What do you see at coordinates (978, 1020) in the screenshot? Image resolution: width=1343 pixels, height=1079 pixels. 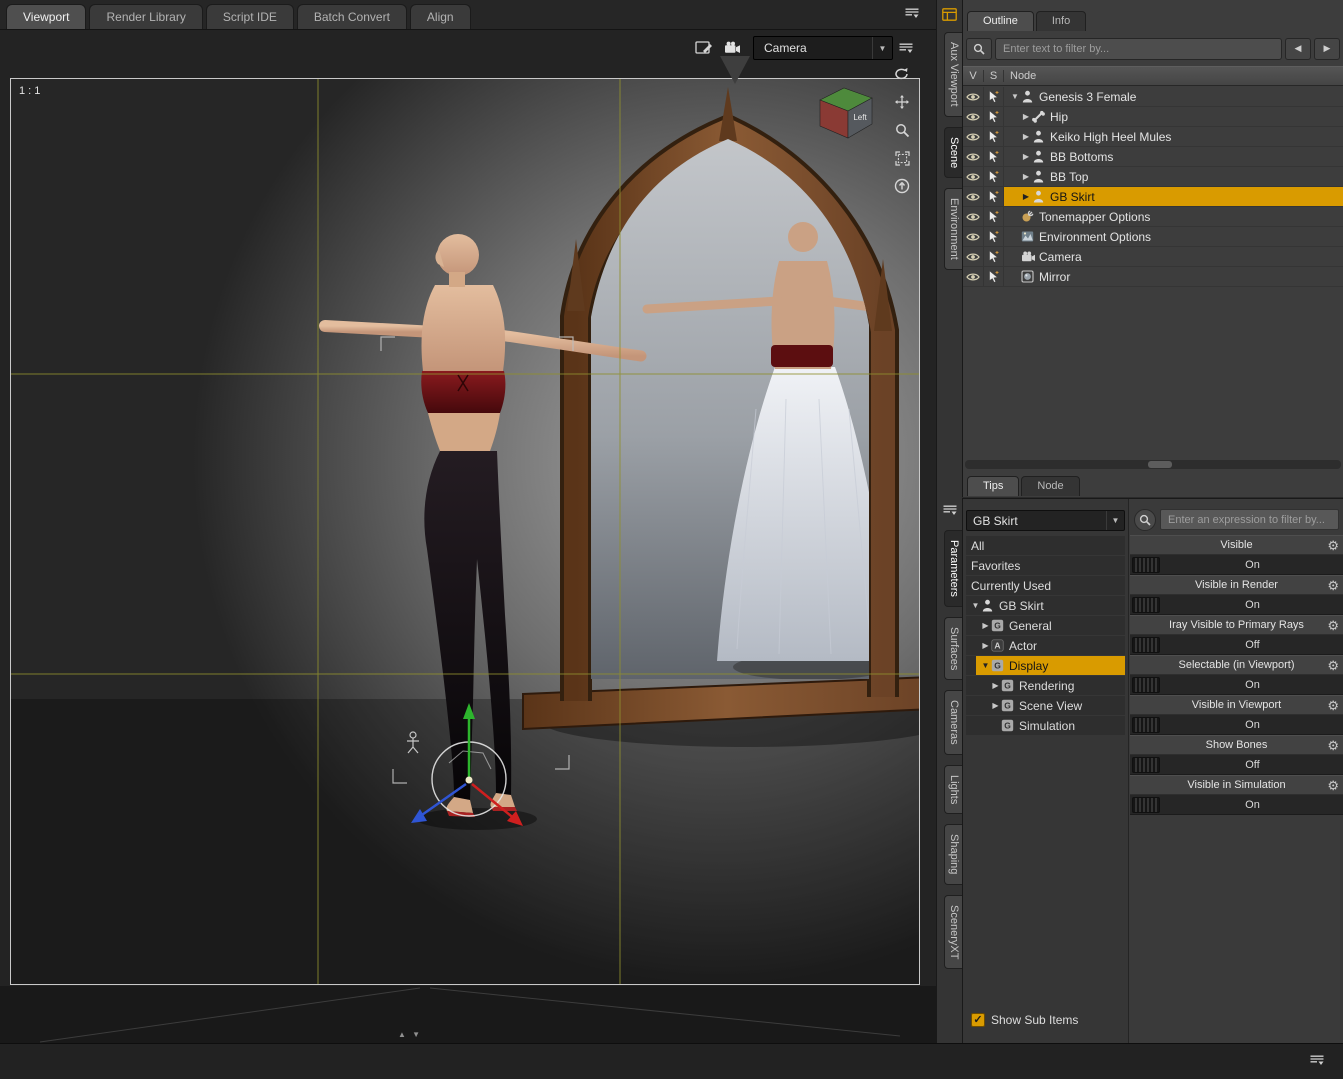 I see `checkbox-checked-icon: ✓` at bounding box center [978, 1020].